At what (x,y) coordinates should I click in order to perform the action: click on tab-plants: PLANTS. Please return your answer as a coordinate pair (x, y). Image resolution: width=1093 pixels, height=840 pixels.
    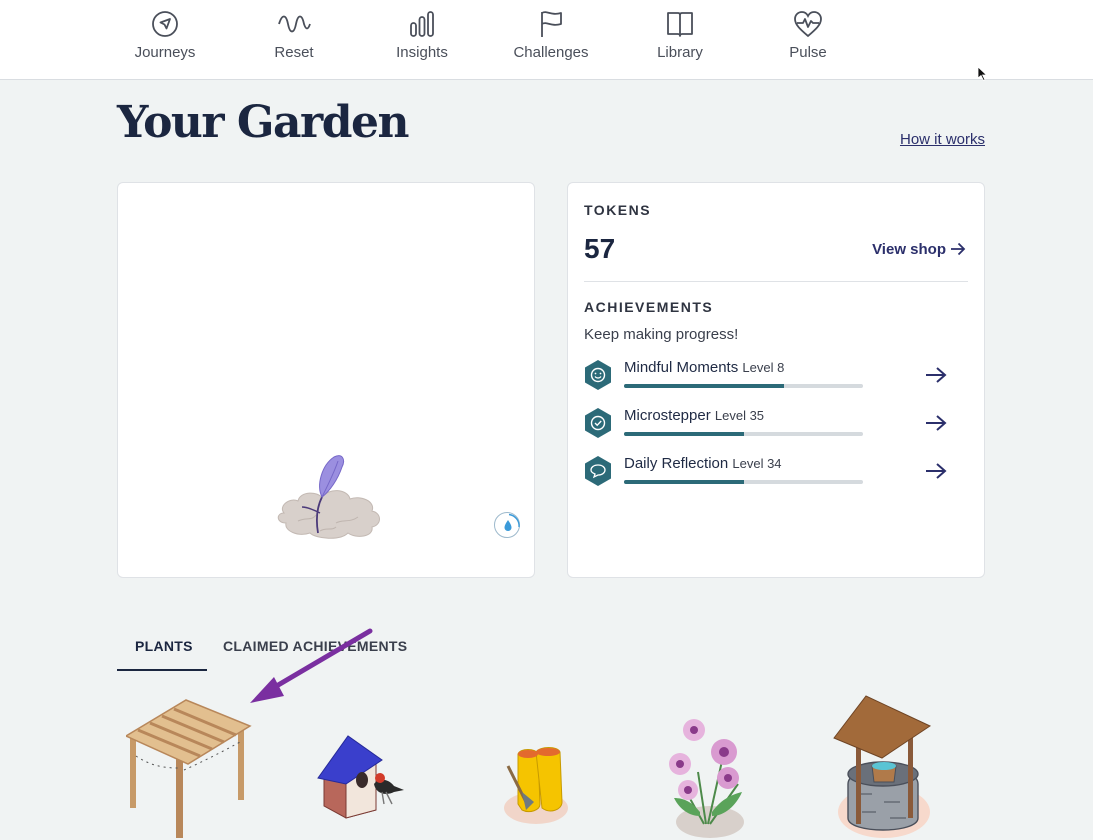
    Looking at the image, I should click on (162, 654).